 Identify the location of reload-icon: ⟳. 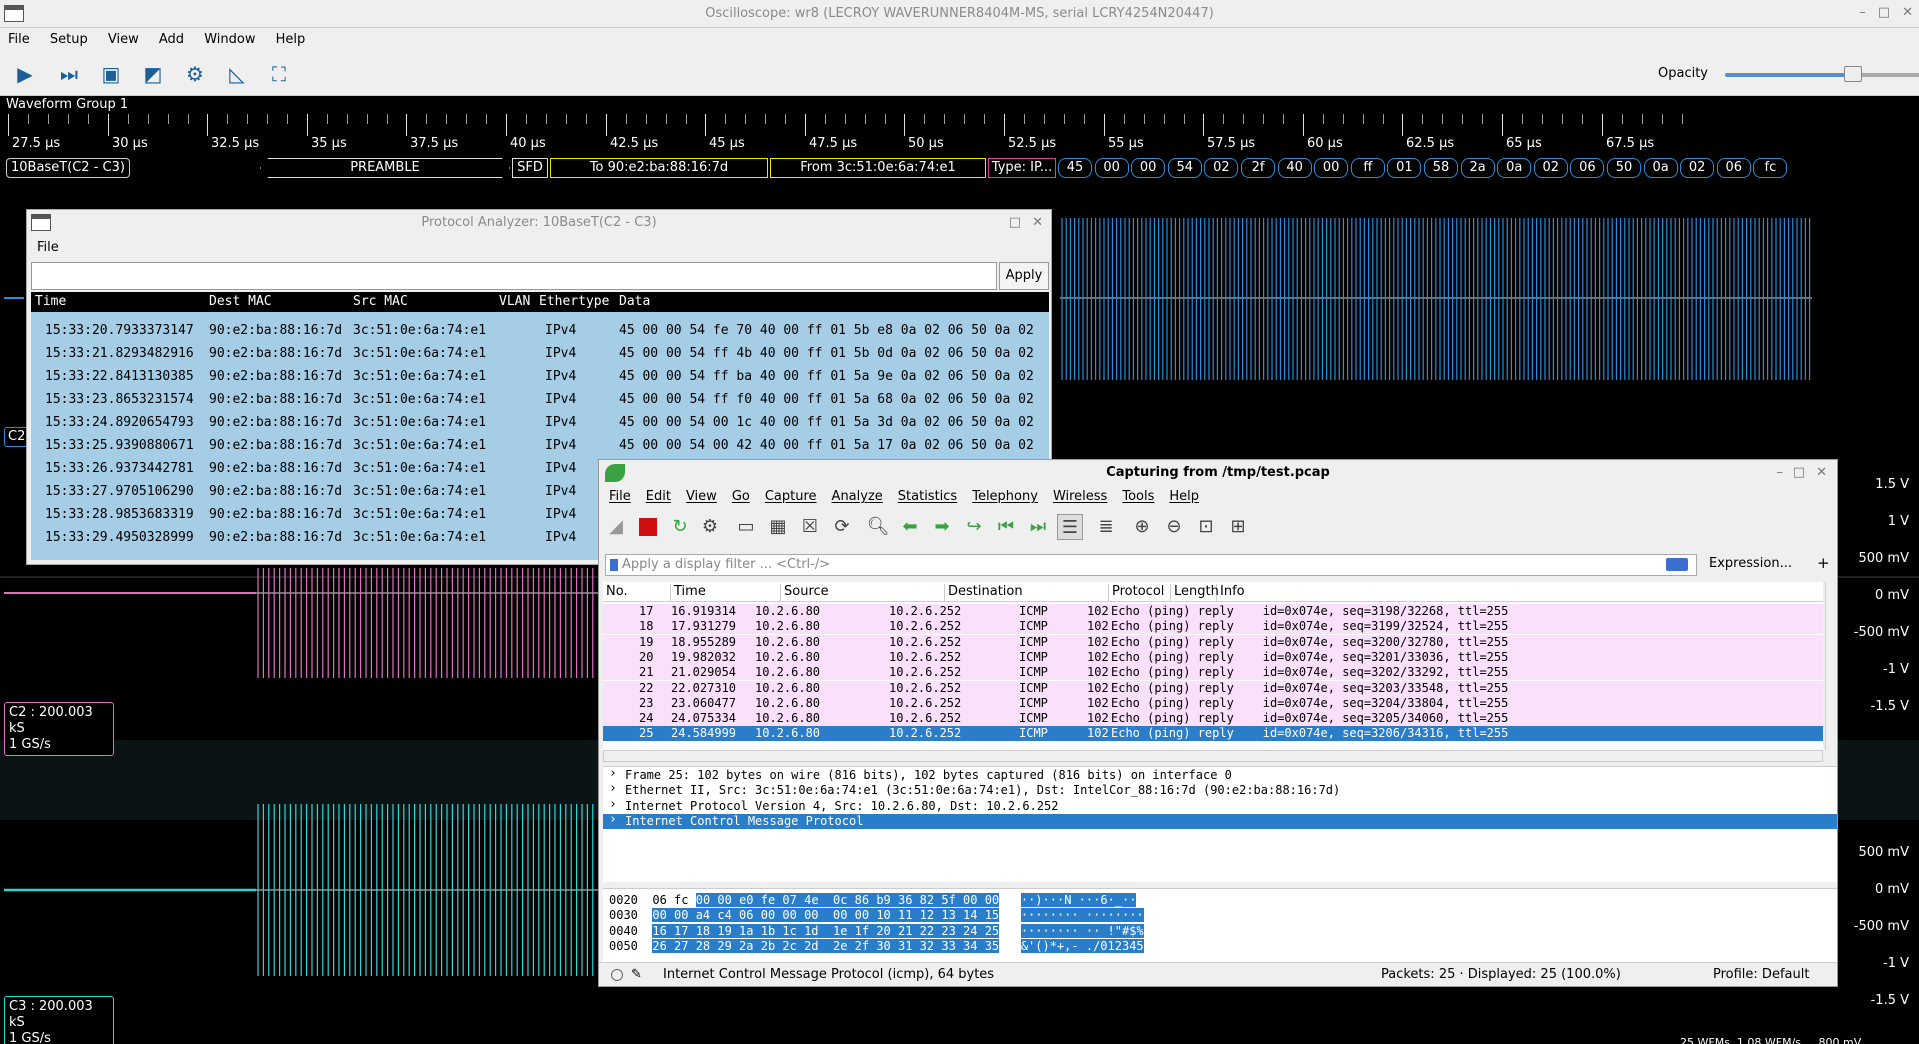
(842, 527).